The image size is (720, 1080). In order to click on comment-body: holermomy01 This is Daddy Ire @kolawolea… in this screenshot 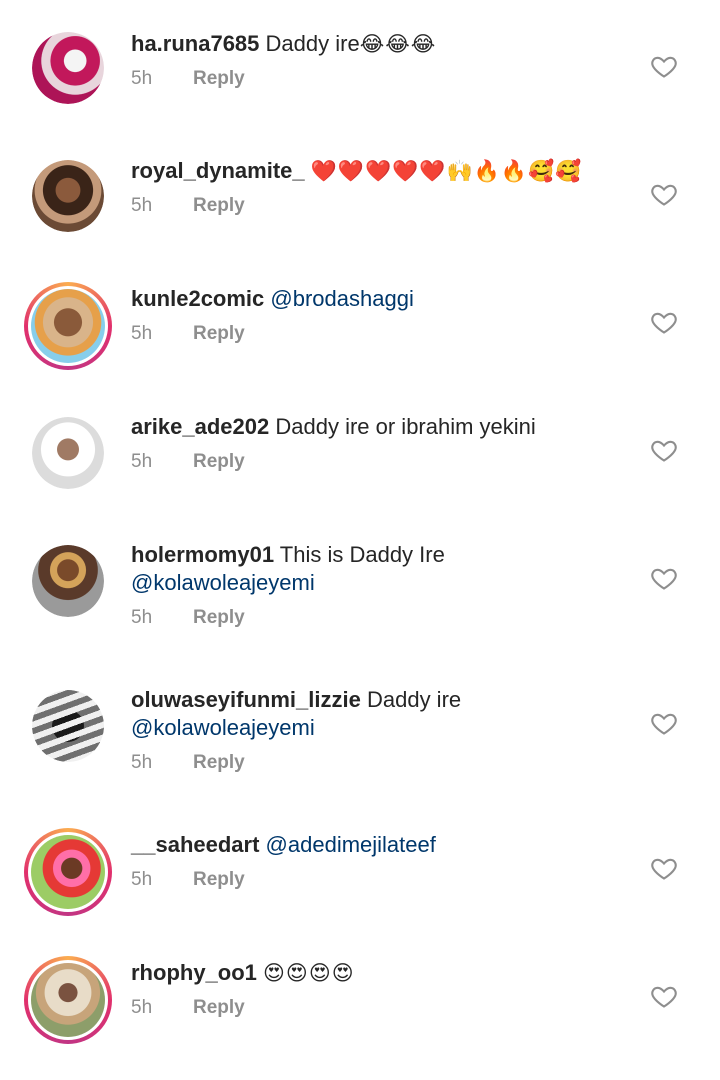, I will do `click(381, 585)`.